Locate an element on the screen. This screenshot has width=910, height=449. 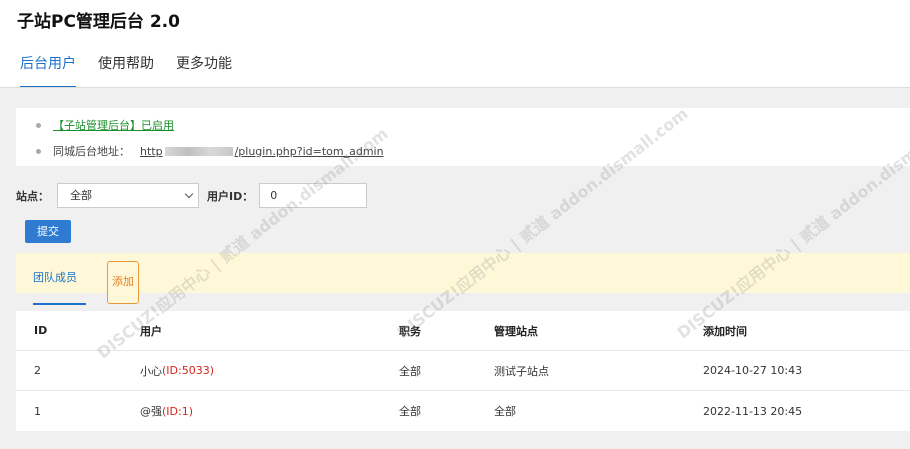
blurred-host is located at coordinates (198, 151).